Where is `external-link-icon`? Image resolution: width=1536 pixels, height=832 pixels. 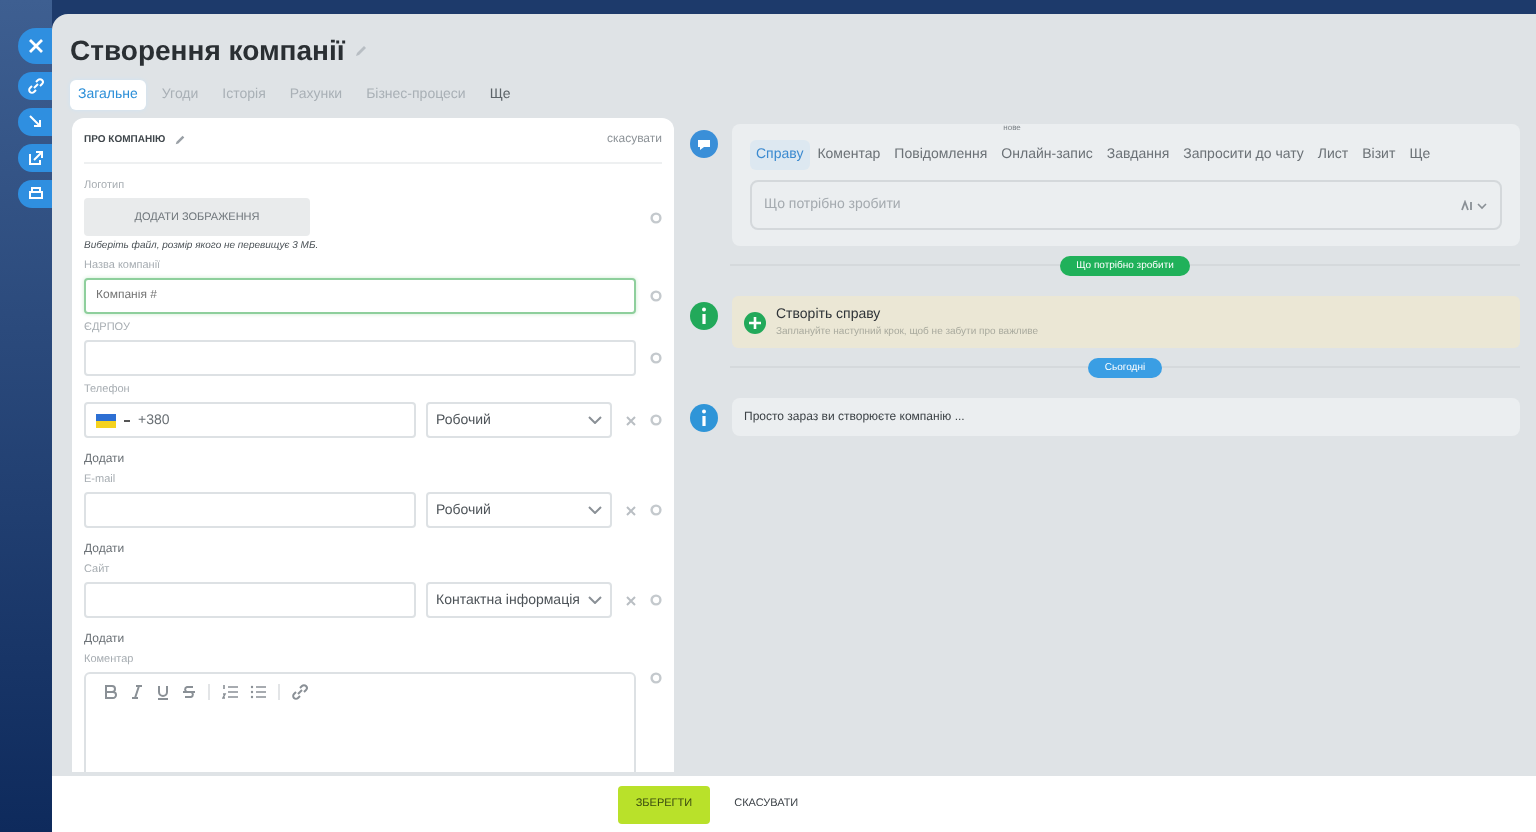 external-link-icon is located at coordinates (35, 158).